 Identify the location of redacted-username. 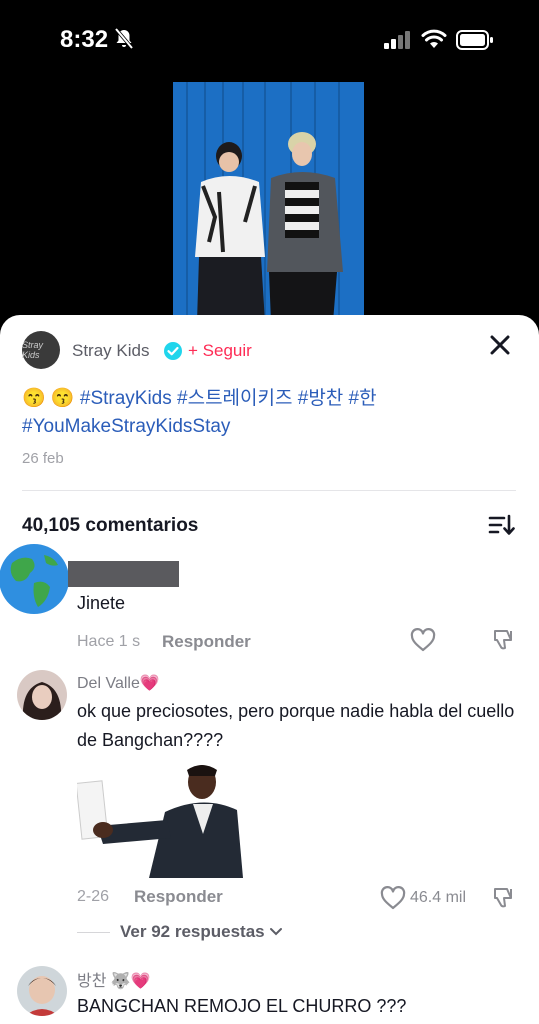
(123, 574).